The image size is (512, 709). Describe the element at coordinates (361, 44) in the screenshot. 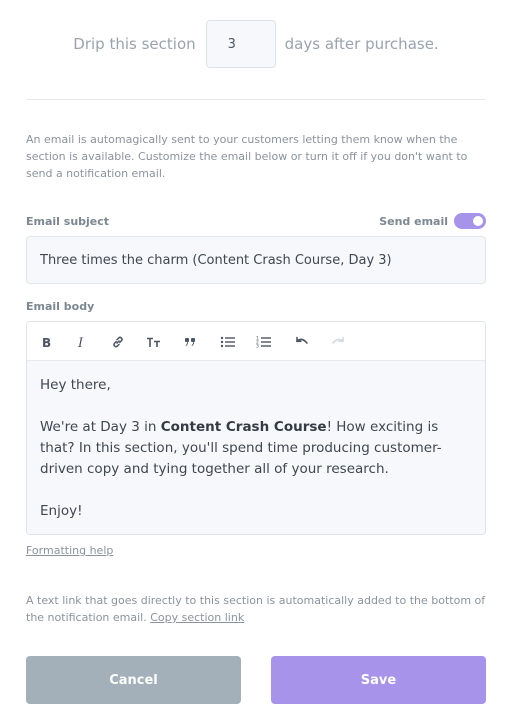

I see `drip-suffix-label: days after purchase.` at that location.